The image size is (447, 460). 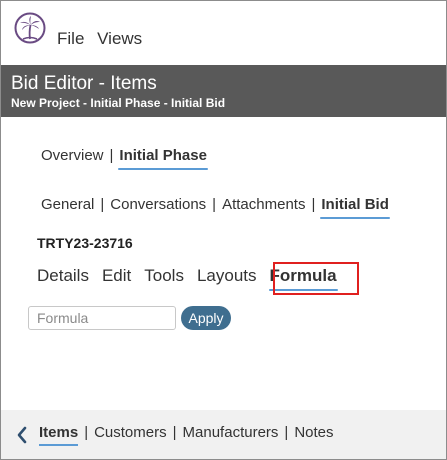 What do you see at coordinates (67, 204) in the screenshot?
I see `tab-general: General` at bounding box center [67, 204].